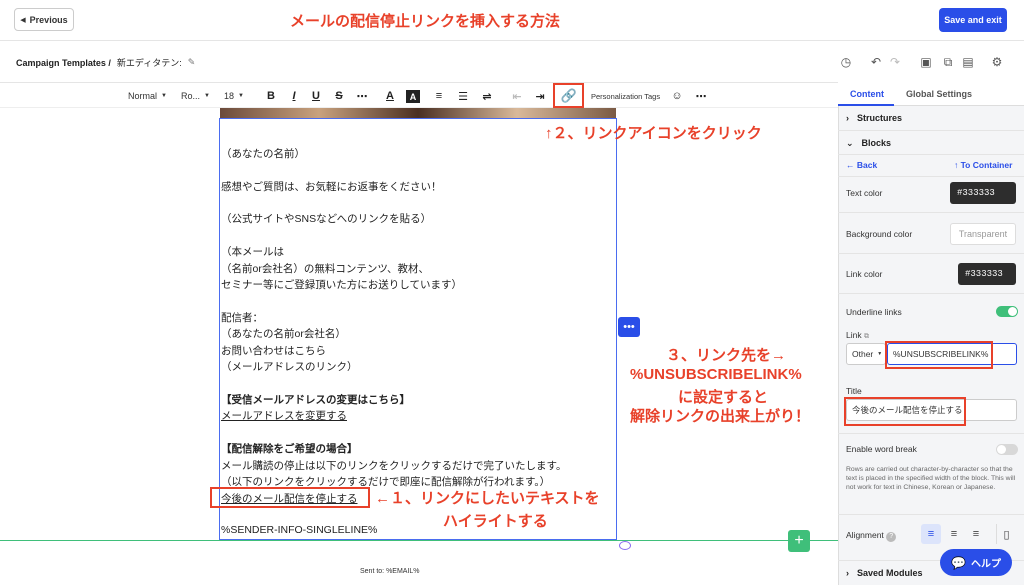 The height and width of the screenshot is (585, 1024). I want to click on chevron-left-icon: ◀, so click(23, 20).